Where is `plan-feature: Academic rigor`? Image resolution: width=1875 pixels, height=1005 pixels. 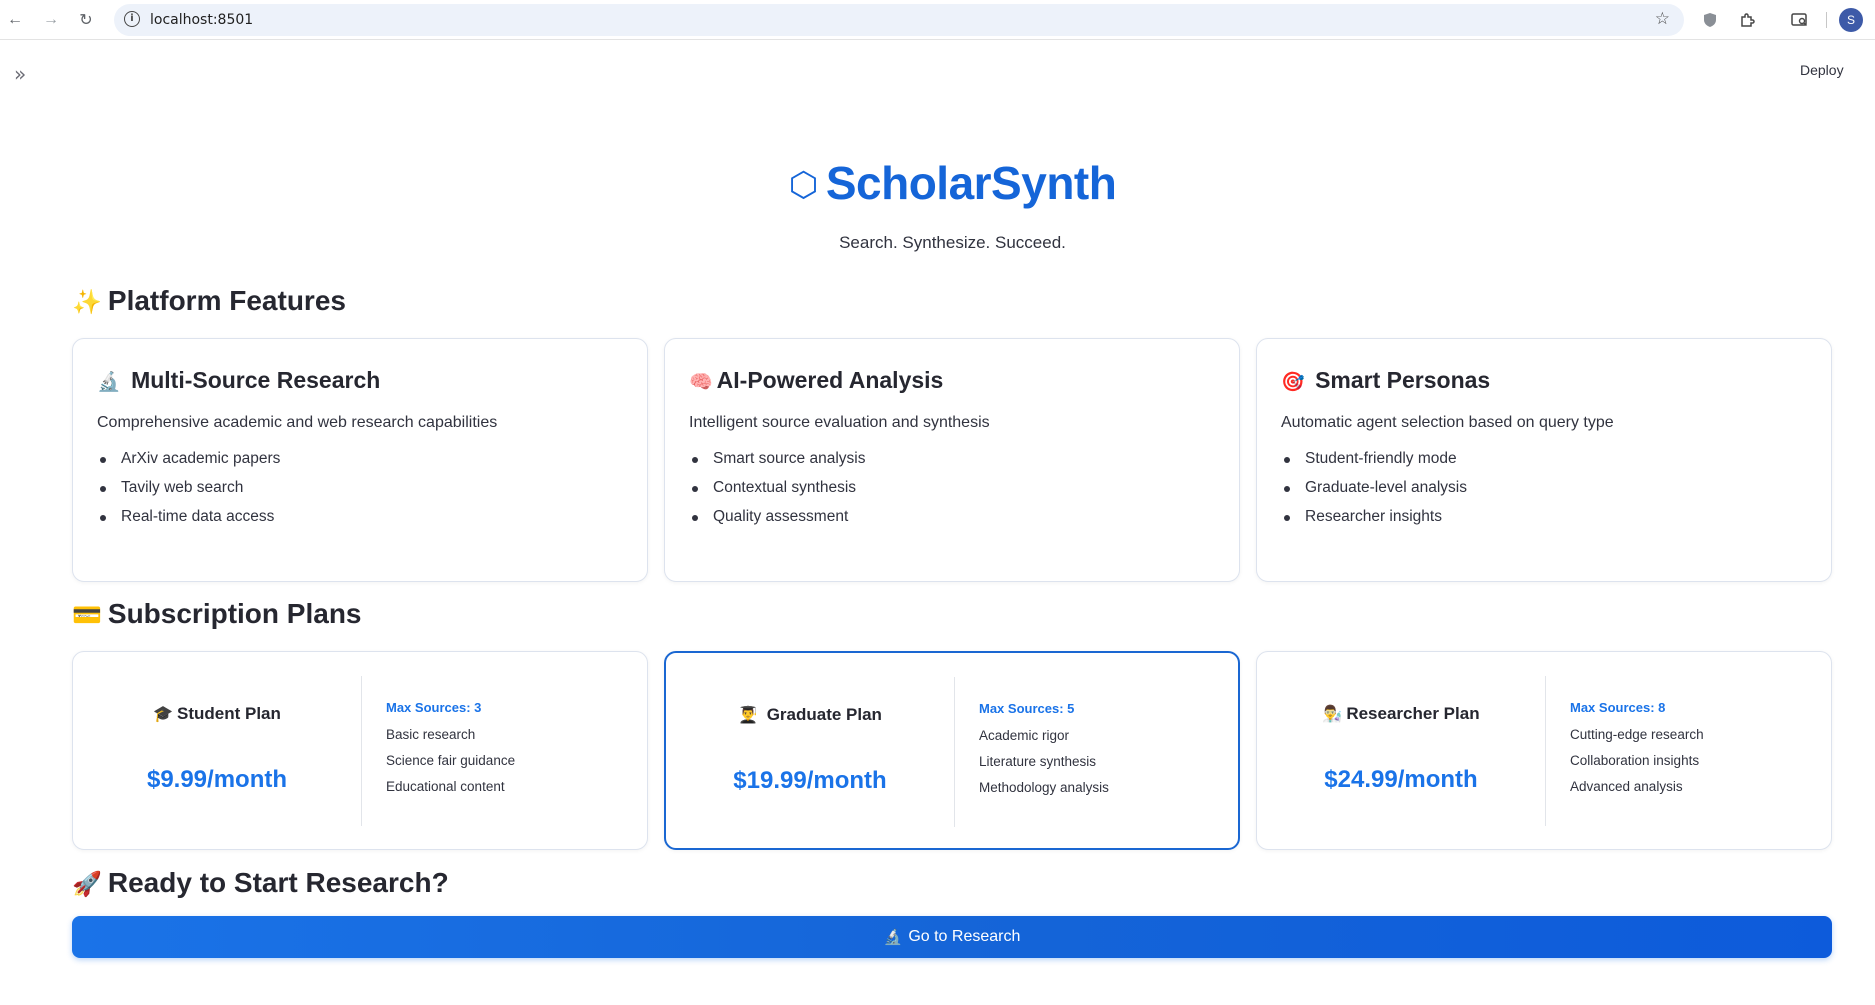 plan-feature: Academic rigor is located at coordinates (1024, 735).